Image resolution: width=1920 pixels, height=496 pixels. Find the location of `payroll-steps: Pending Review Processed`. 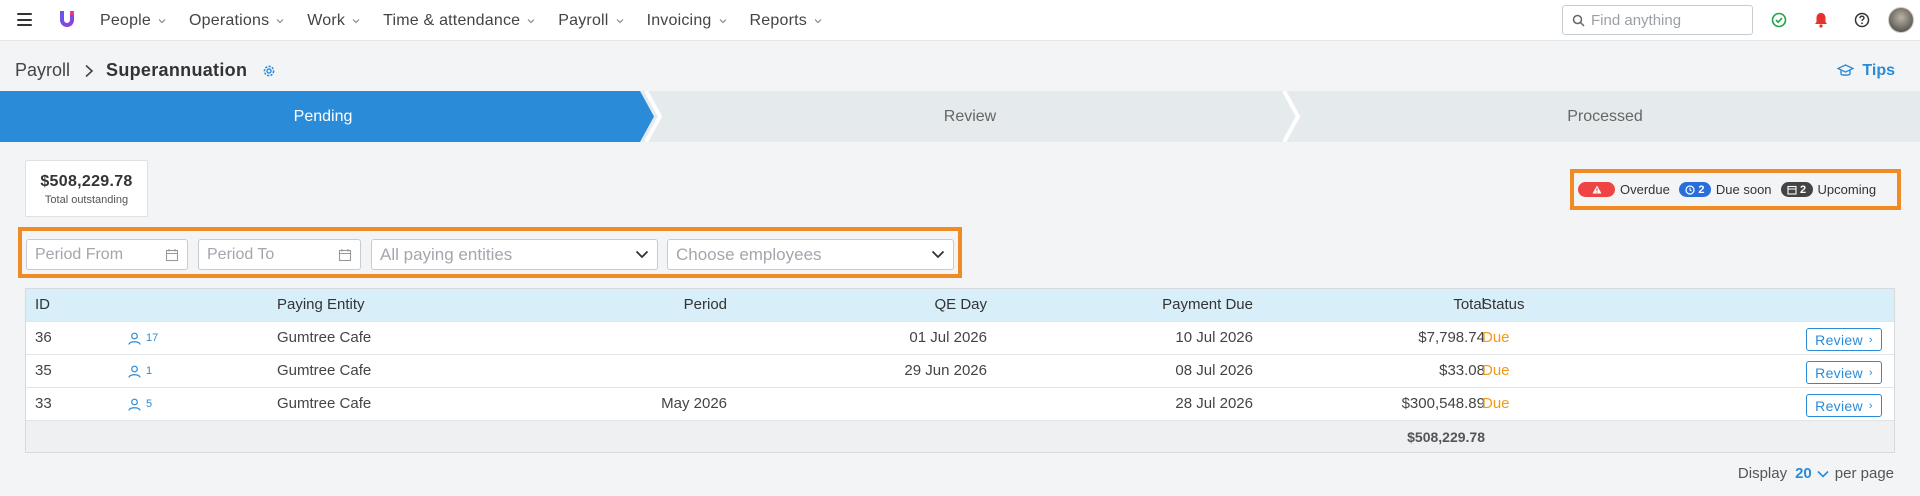

payroll-steps: Pending Review Processed is located at coordinates (960, 116).